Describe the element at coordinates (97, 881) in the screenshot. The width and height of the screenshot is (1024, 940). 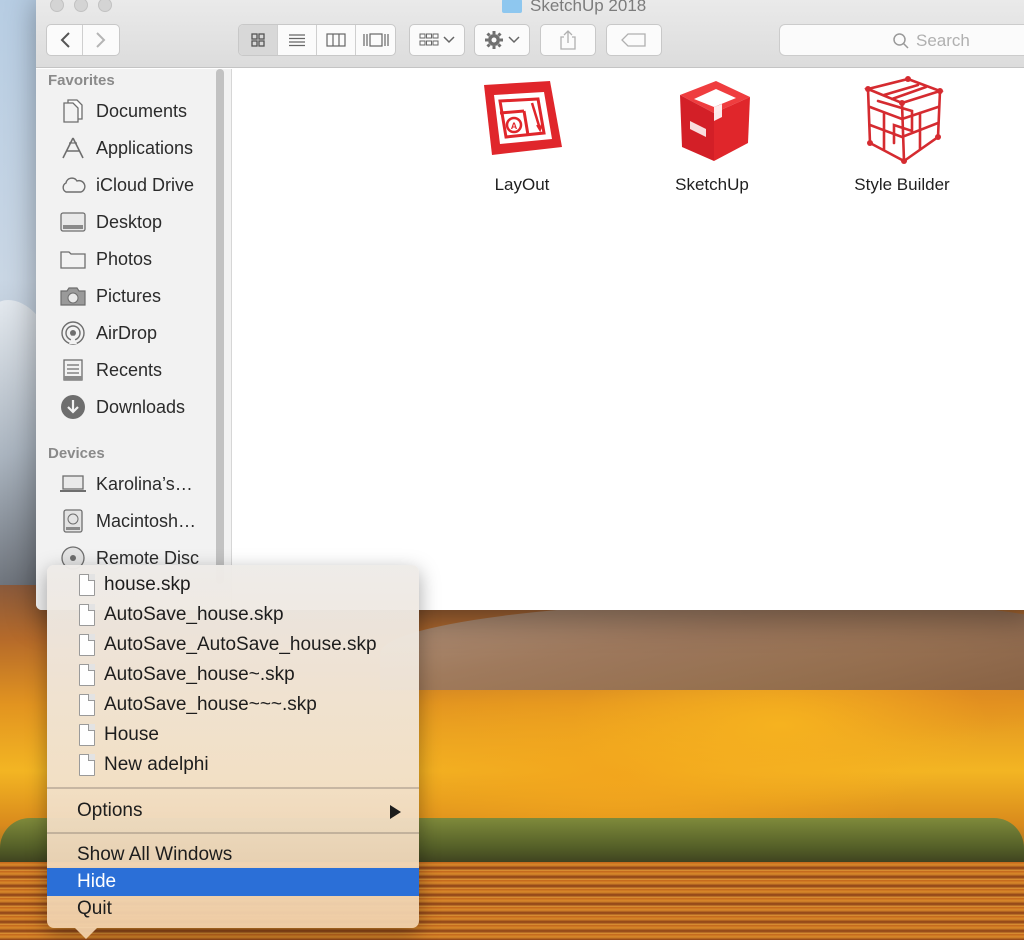
I see `menu-item-label: Hide` at that location.